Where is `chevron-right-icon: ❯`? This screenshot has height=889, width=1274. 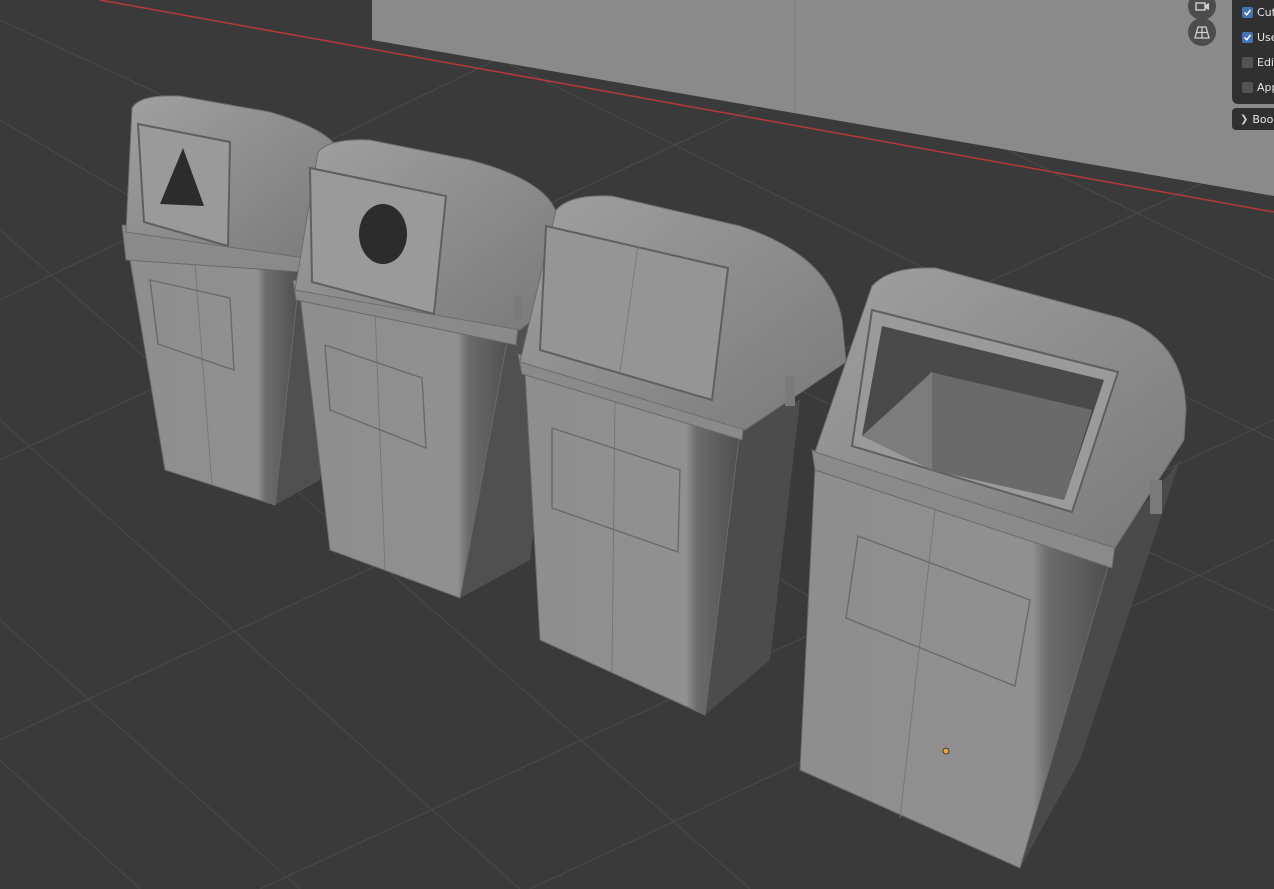 chevron-right-icon: ❯ is located at coordinates (1244, 119).